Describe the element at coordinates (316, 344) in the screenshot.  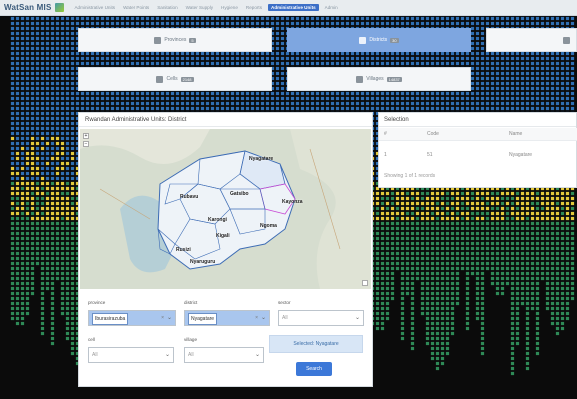
I see `selected-summary: Selected: Nyagatare` at that location.